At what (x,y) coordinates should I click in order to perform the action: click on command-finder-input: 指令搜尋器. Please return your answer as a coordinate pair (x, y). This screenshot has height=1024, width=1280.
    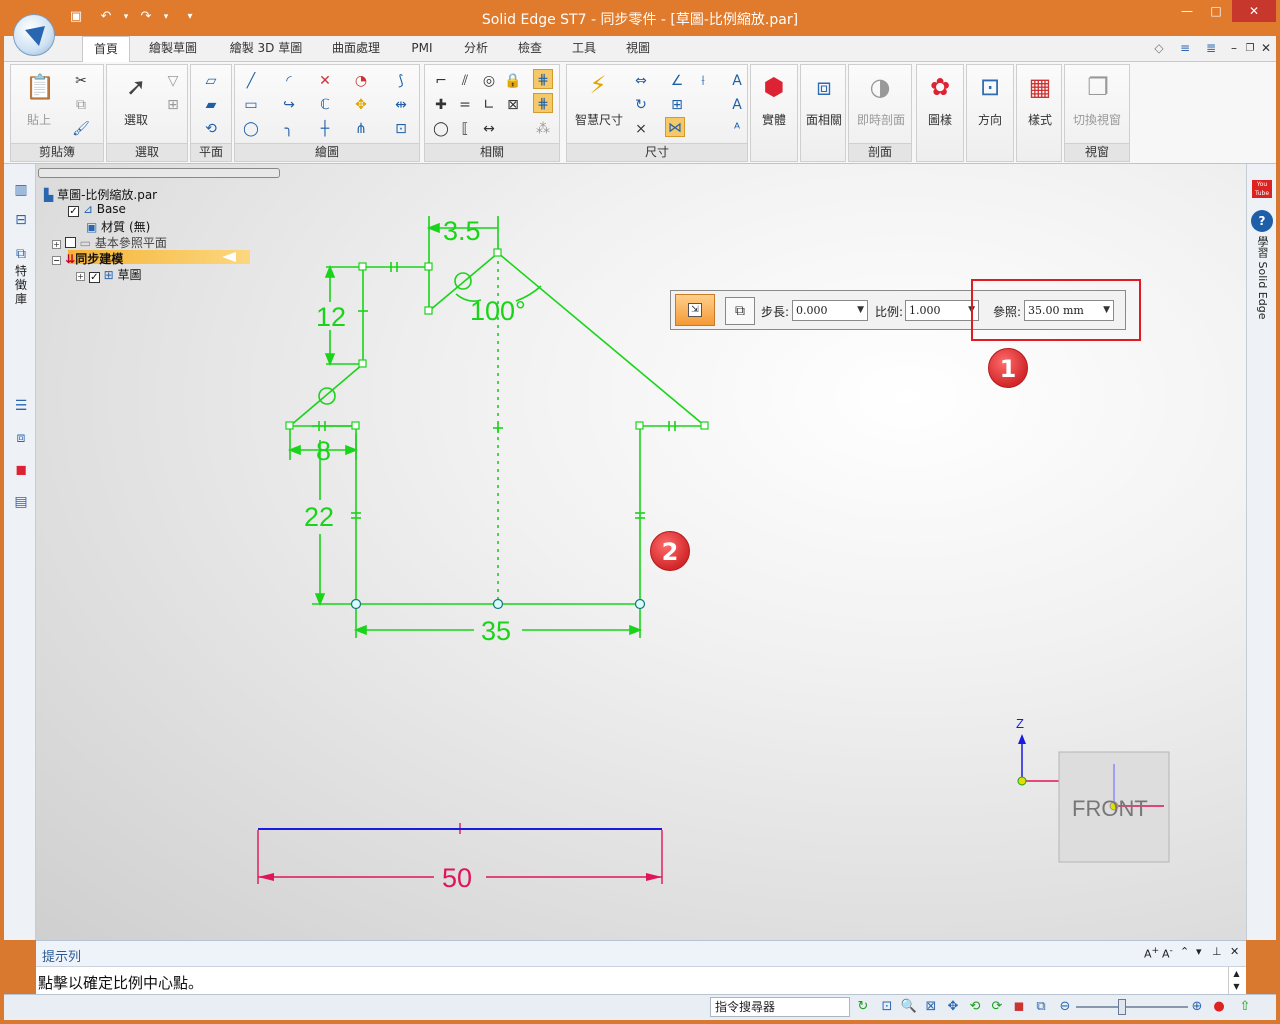
    Looking at the image, I should click on (780, 1007).